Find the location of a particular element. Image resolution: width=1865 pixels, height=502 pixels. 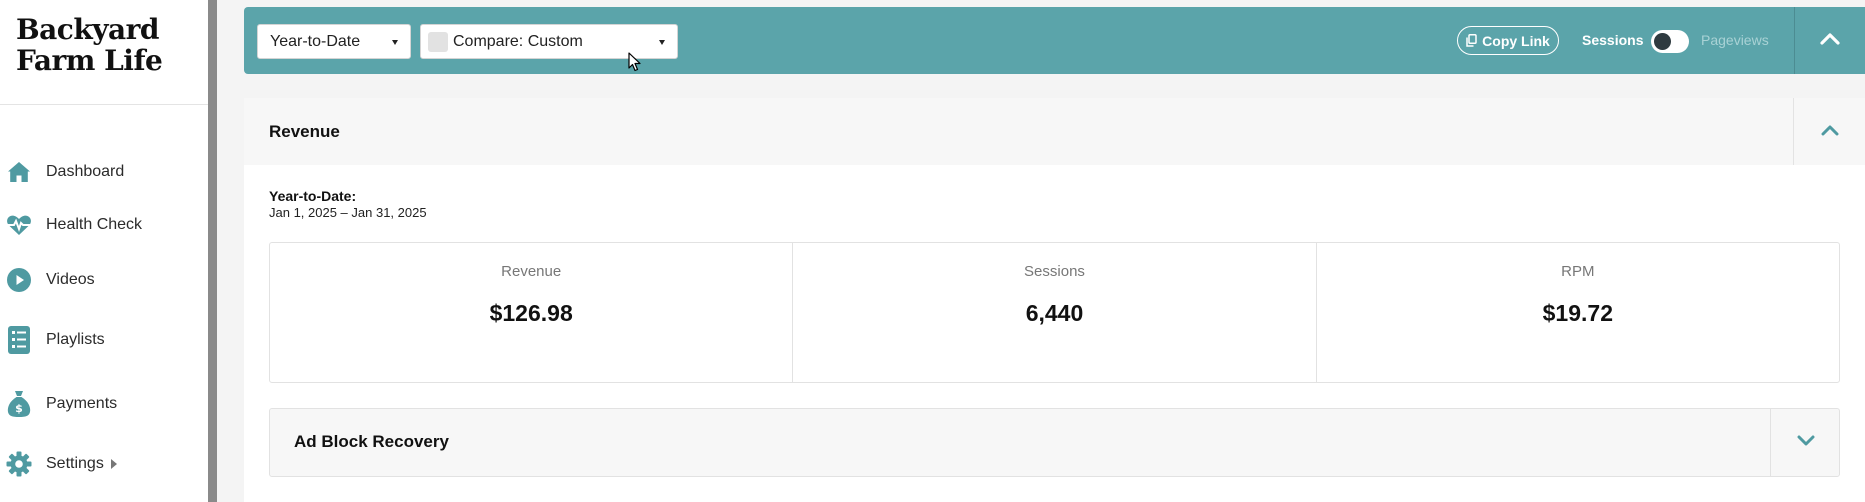

money-bag-icon: $ is located at coordinates (19, 404).